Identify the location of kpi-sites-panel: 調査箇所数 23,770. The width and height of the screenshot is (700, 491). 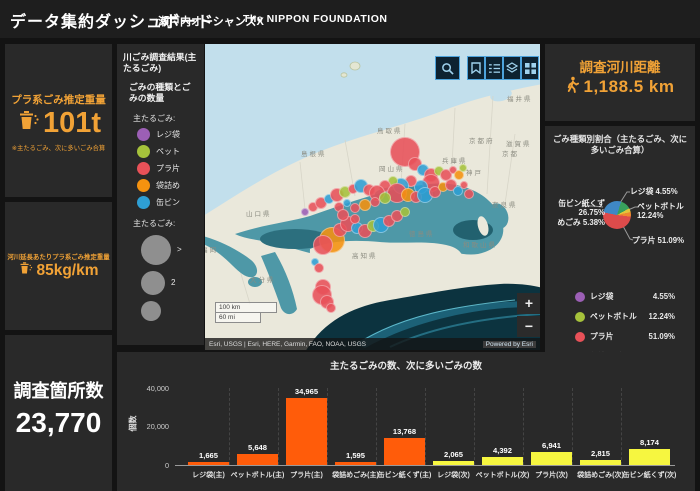
(58, 413).